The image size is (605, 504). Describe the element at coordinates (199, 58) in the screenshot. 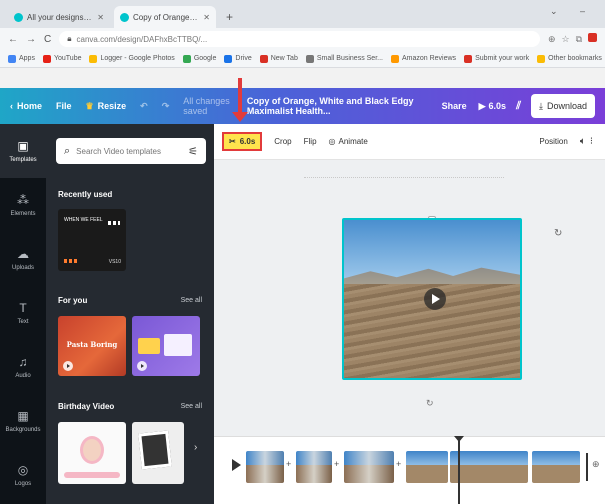

I see `bookmark-google: Google` at that location.